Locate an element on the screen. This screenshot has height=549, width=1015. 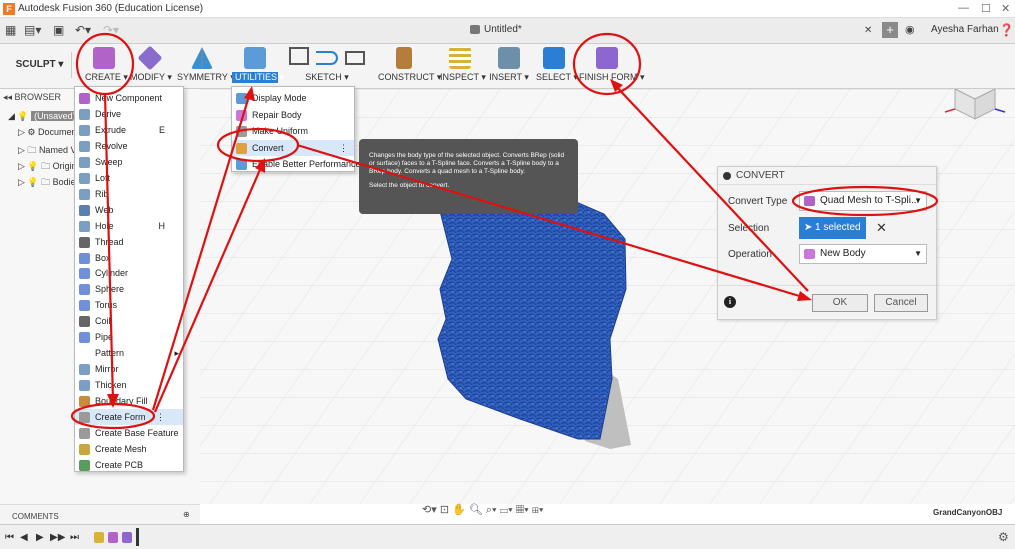
operation-select: New Body ▼ is located at coordinates (863, 254).